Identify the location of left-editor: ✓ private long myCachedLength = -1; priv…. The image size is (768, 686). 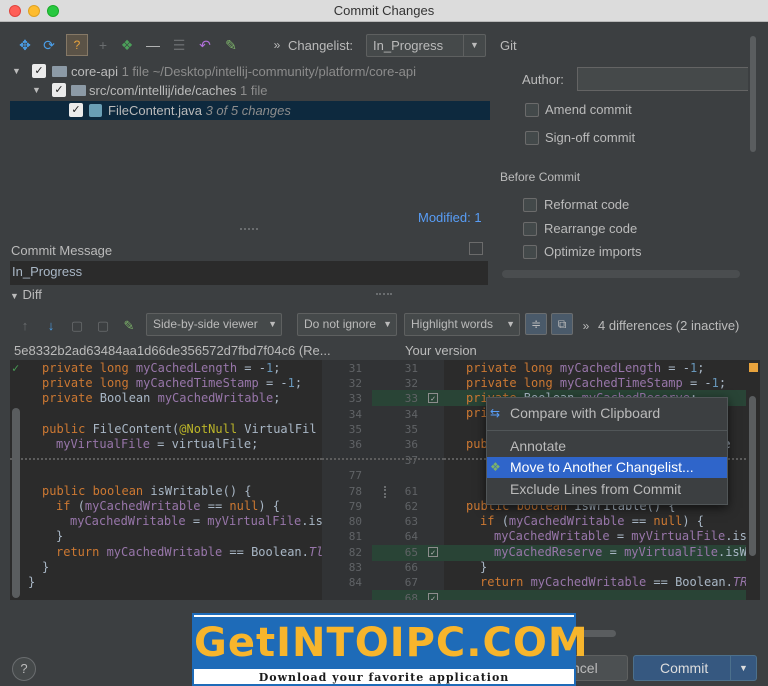
(166, 480).